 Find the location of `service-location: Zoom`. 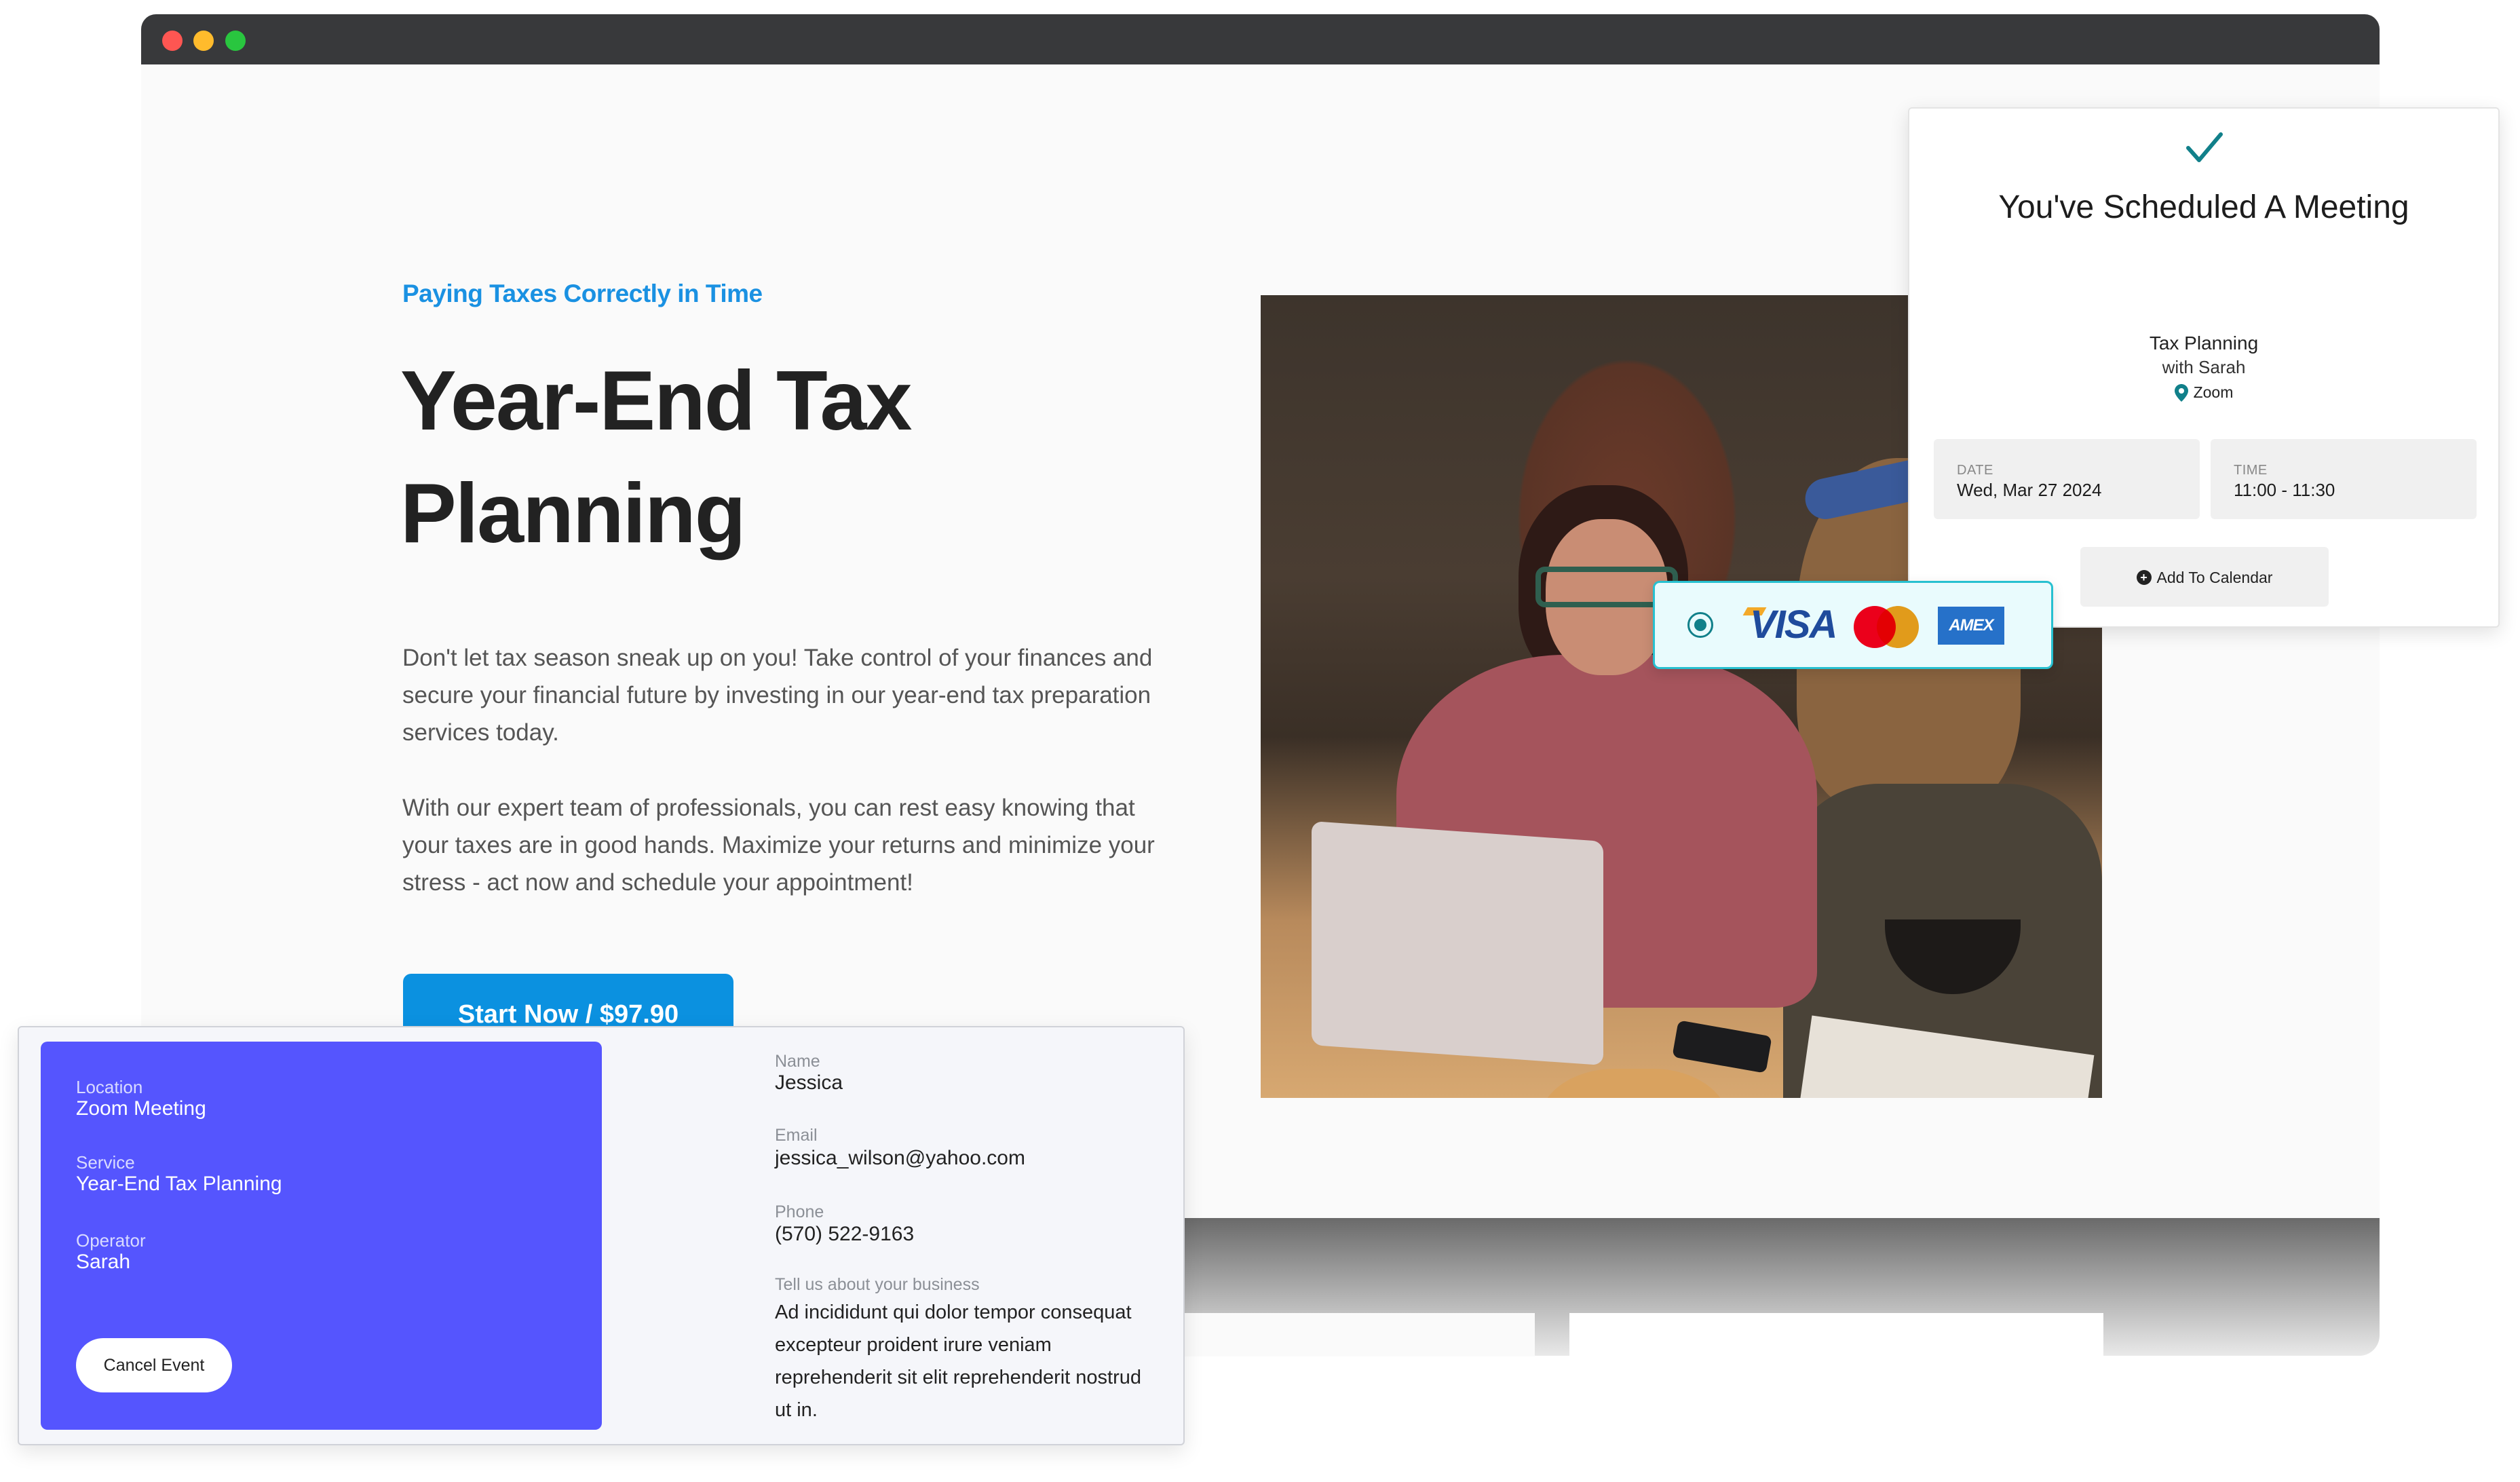

service-location: Zoom is located at coordinates (2203, 392).